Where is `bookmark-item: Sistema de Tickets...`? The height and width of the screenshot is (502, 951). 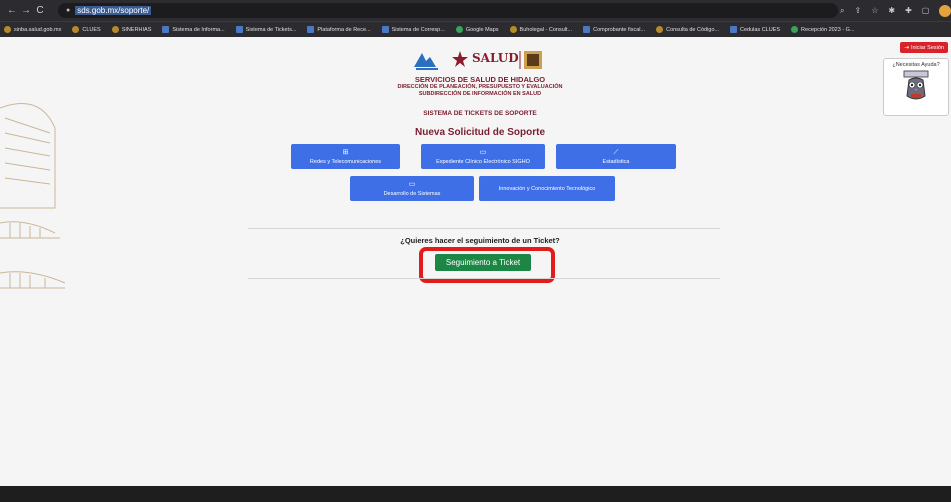 bookmark-item: Sistema de Tickets... is located at coordinates (265, 29).